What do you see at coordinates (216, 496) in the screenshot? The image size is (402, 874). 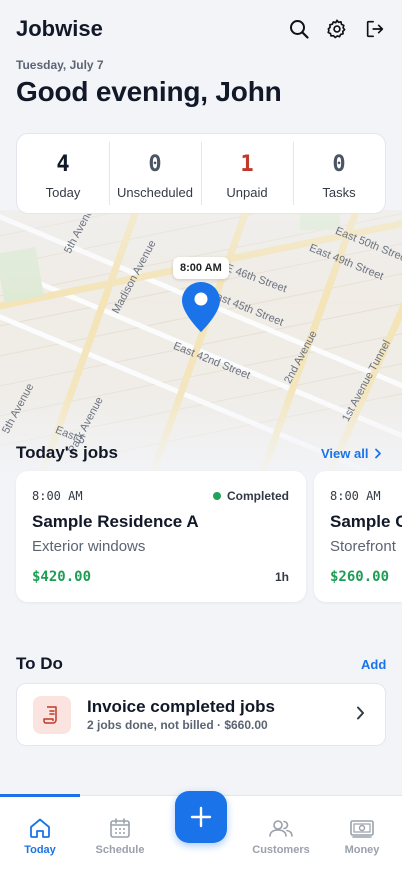 I see `status-dot-icon` at bounding box center [216, 496].